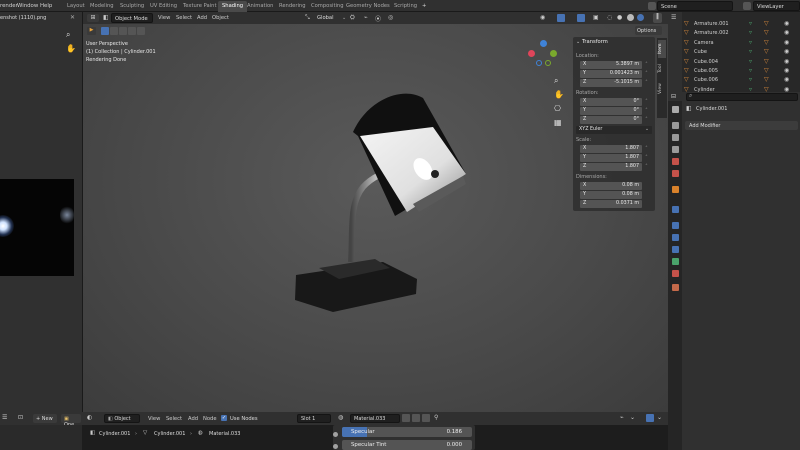  What do you see at coordinates (611, 65) in the screenshot?
I see `location-x-field: X 5.3897 m` at bounding box center [611, 65].